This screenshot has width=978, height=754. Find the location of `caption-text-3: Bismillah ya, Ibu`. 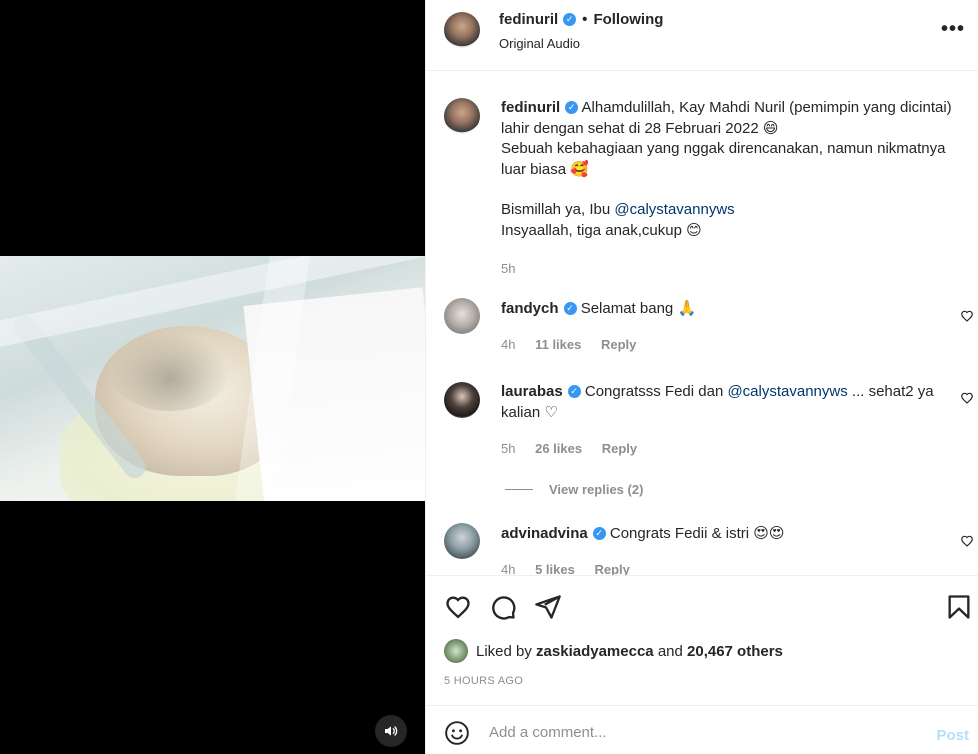

caption-text-3: Bismillah ya, Ibu is located at coordinates (556, 209).